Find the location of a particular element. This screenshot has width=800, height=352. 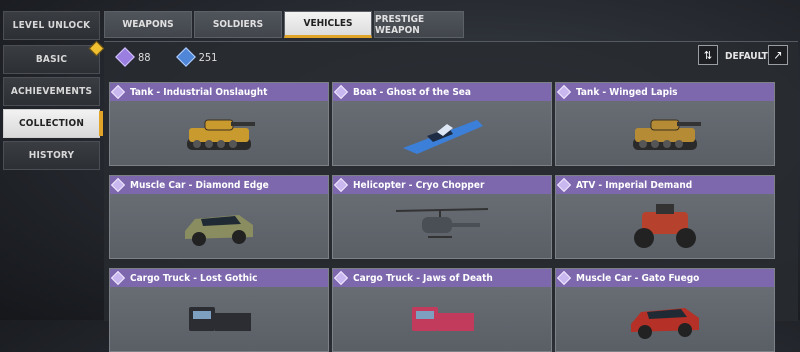

sort-icon: ⇅ is located at coordinates (708, 55).